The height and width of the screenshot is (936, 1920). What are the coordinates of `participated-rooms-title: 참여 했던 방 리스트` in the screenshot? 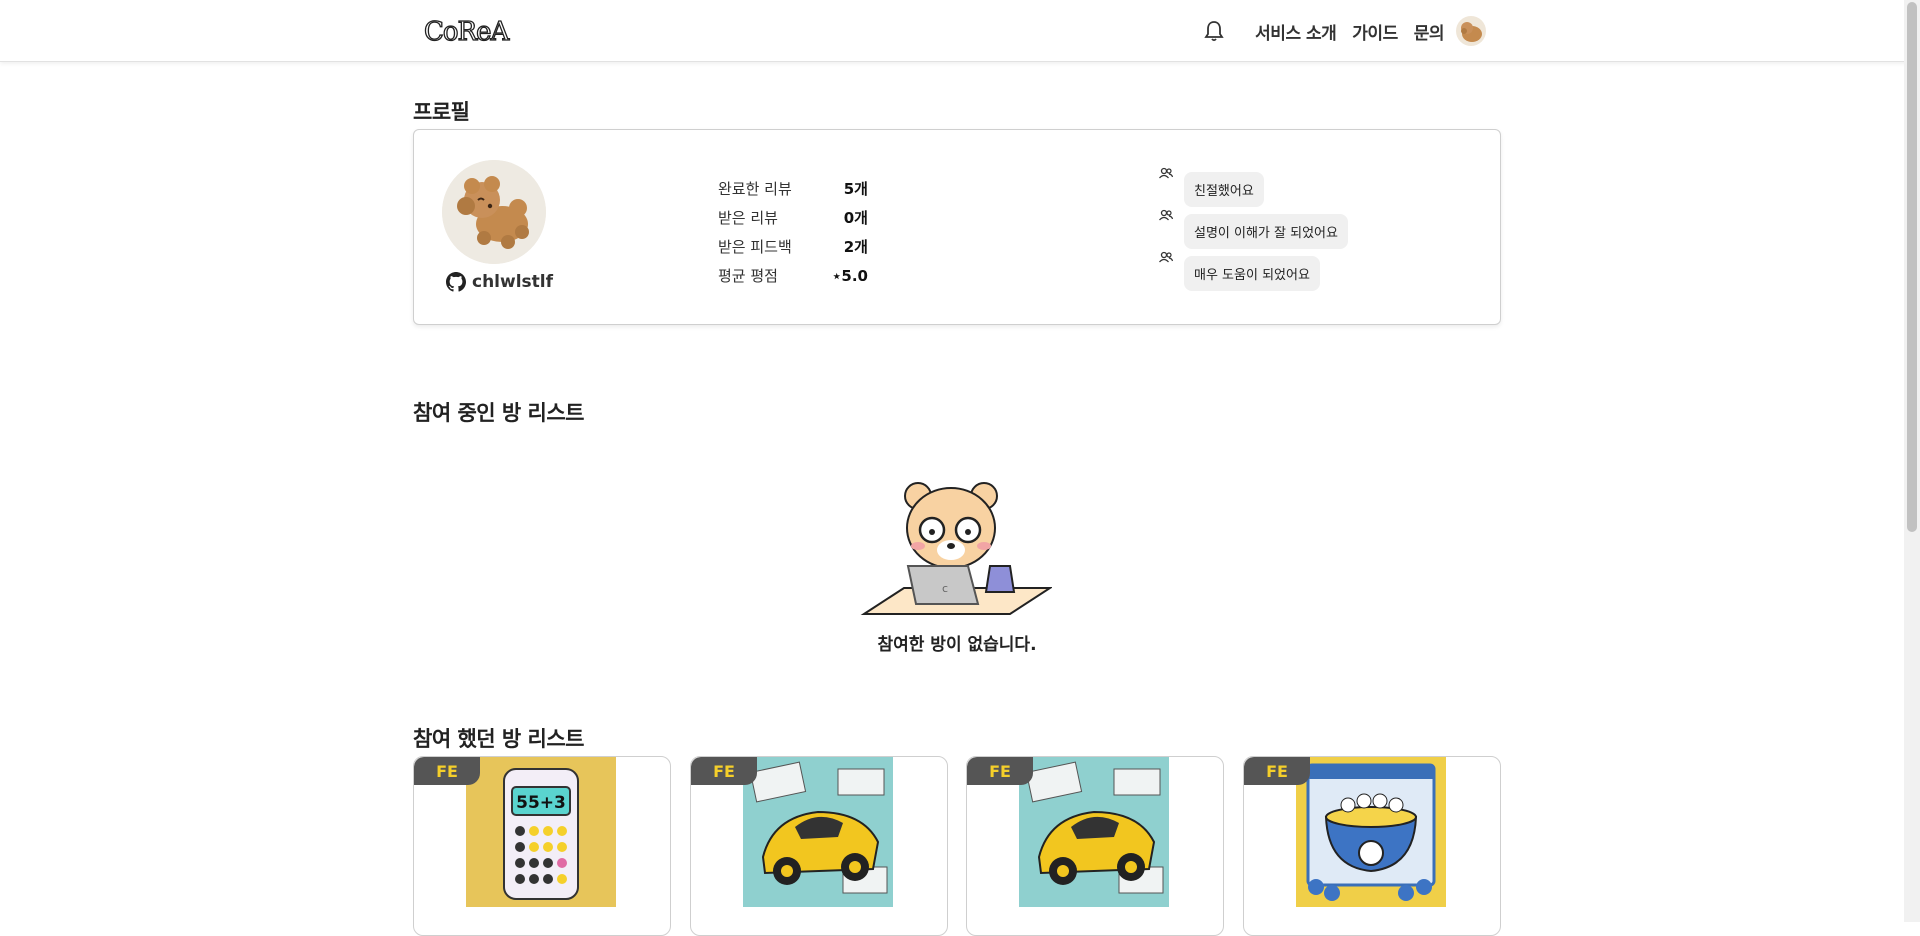 It's located at (499, 739).